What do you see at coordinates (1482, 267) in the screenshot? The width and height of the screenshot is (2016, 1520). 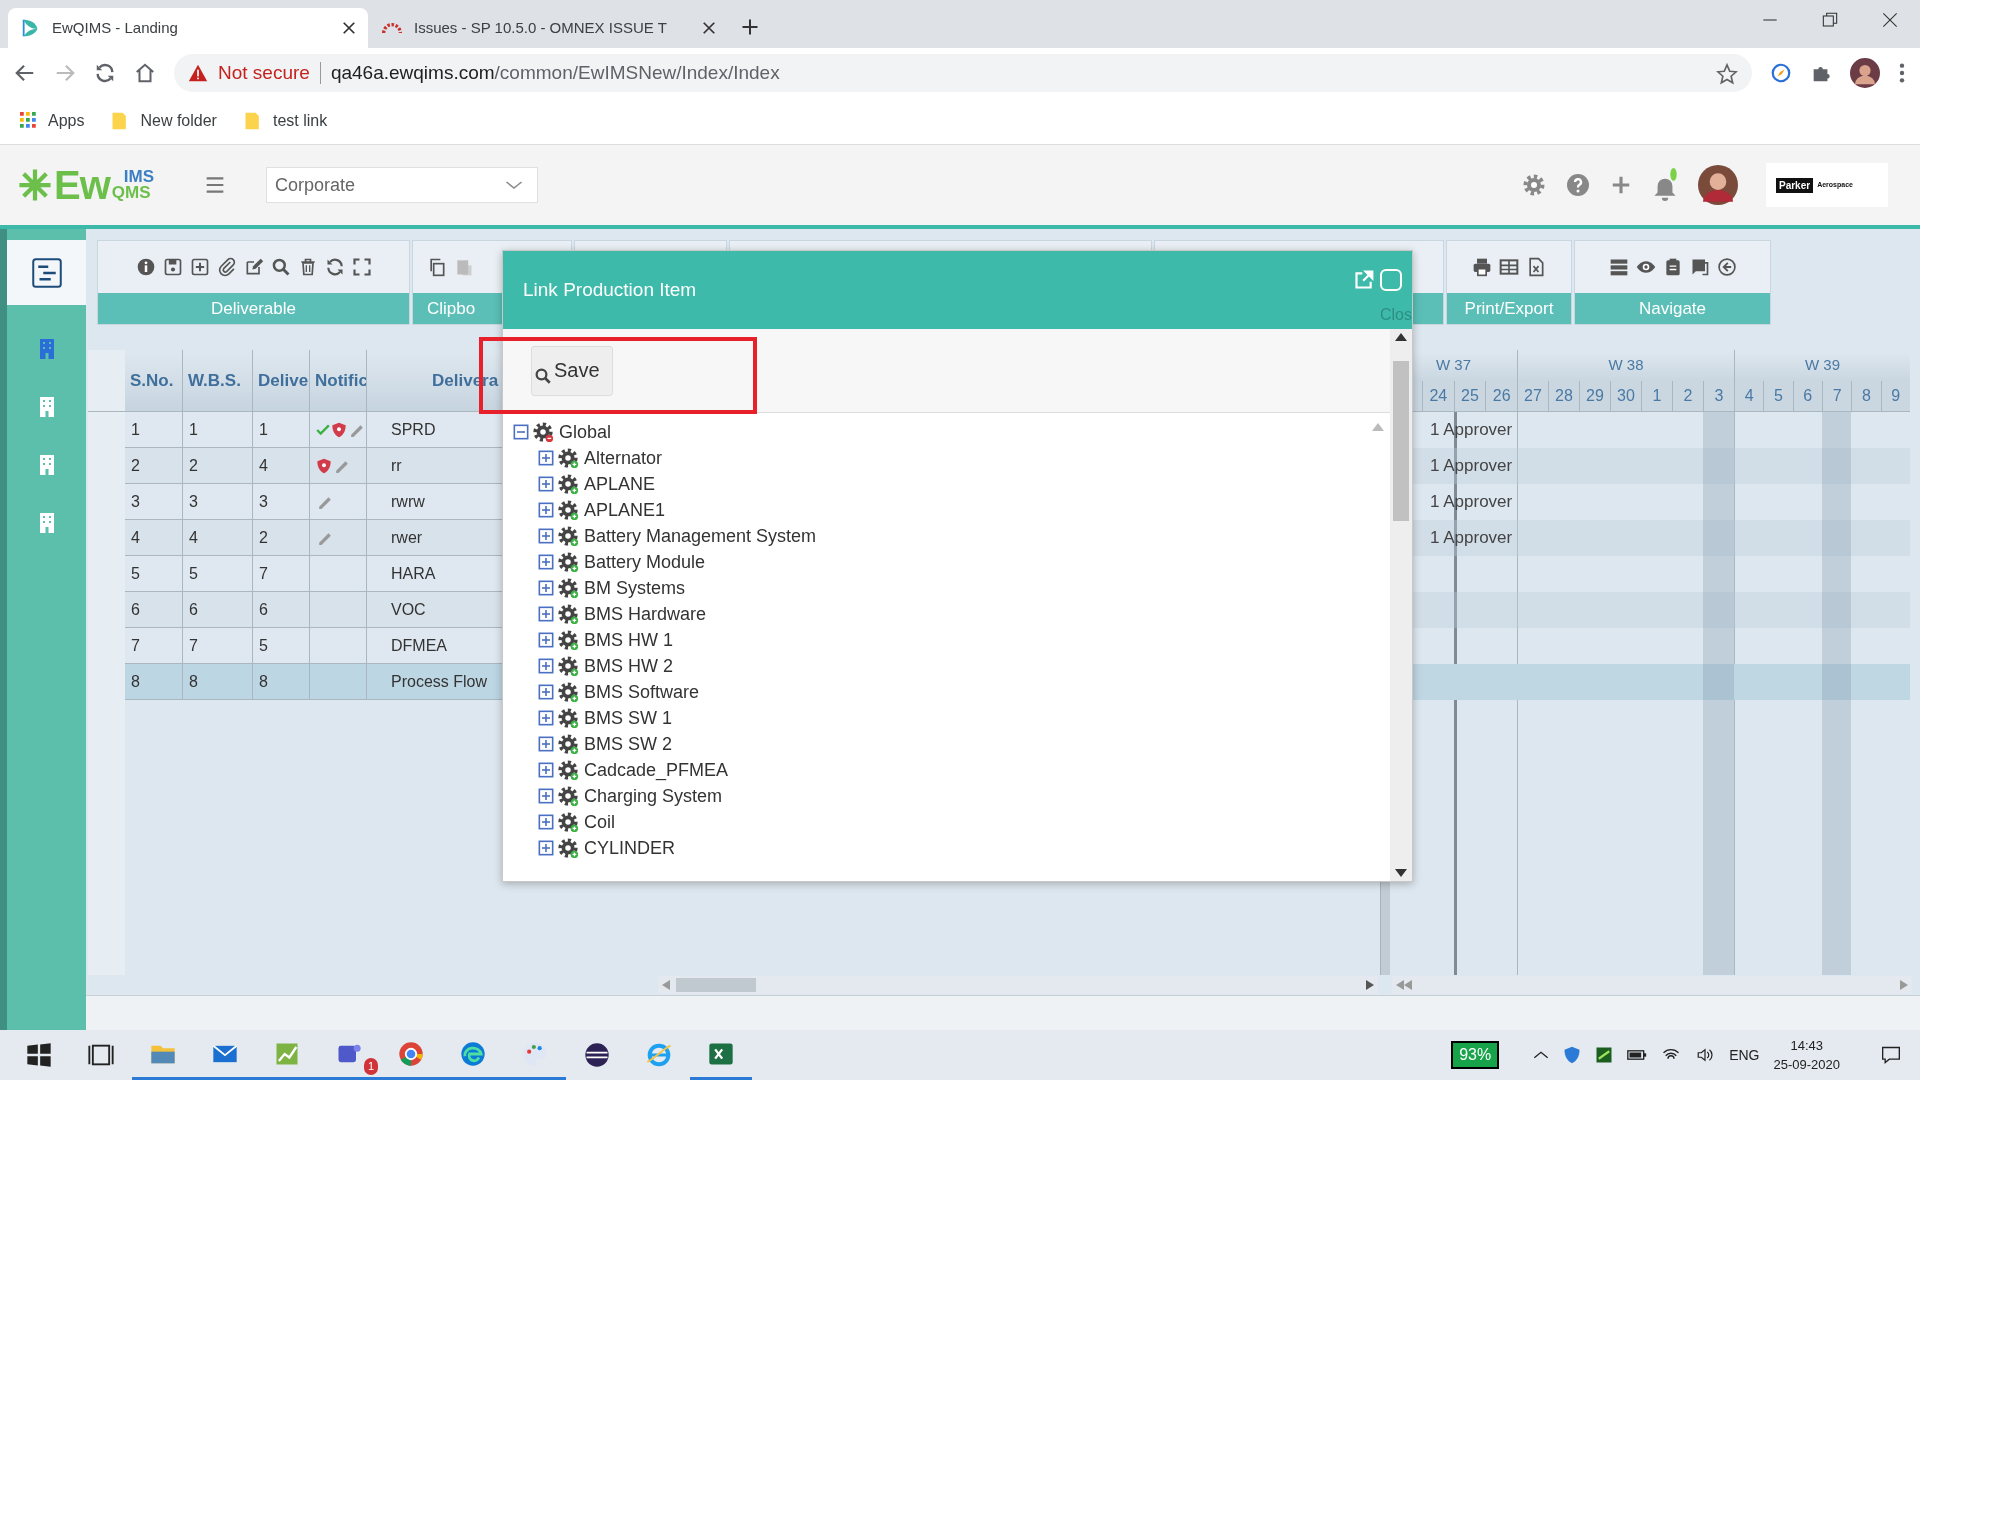 I see `print-icon` at bounding box center [1482, 267].